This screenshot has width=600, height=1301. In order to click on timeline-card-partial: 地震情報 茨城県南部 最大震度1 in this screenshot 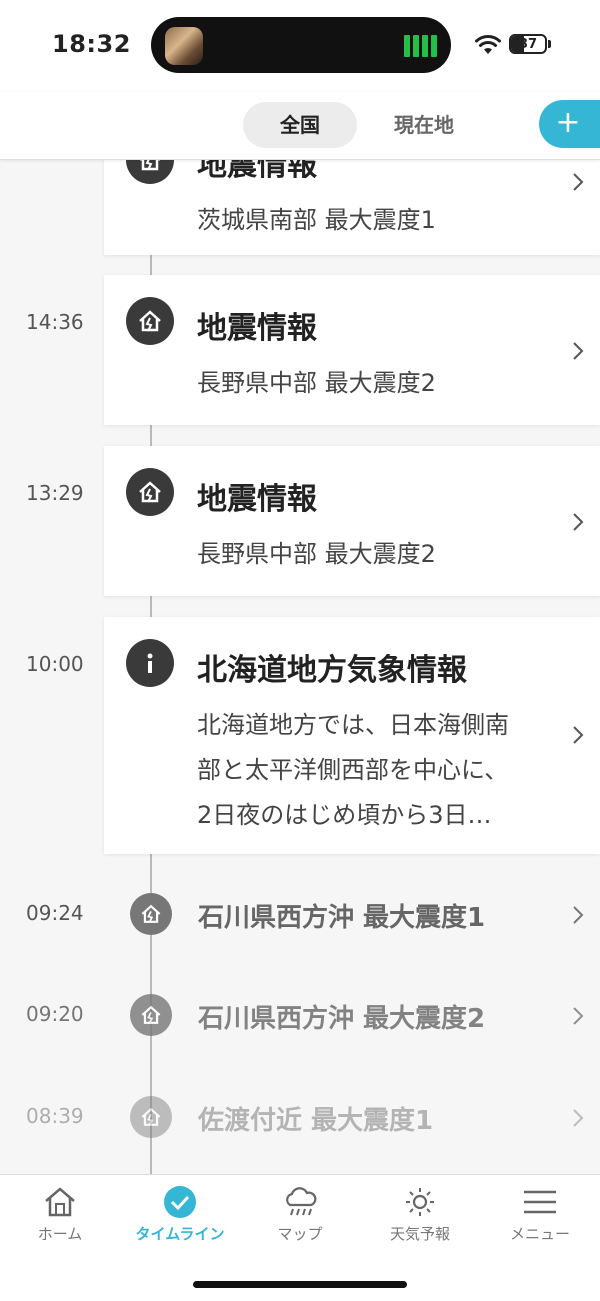, I will do `click(352, 207)`.